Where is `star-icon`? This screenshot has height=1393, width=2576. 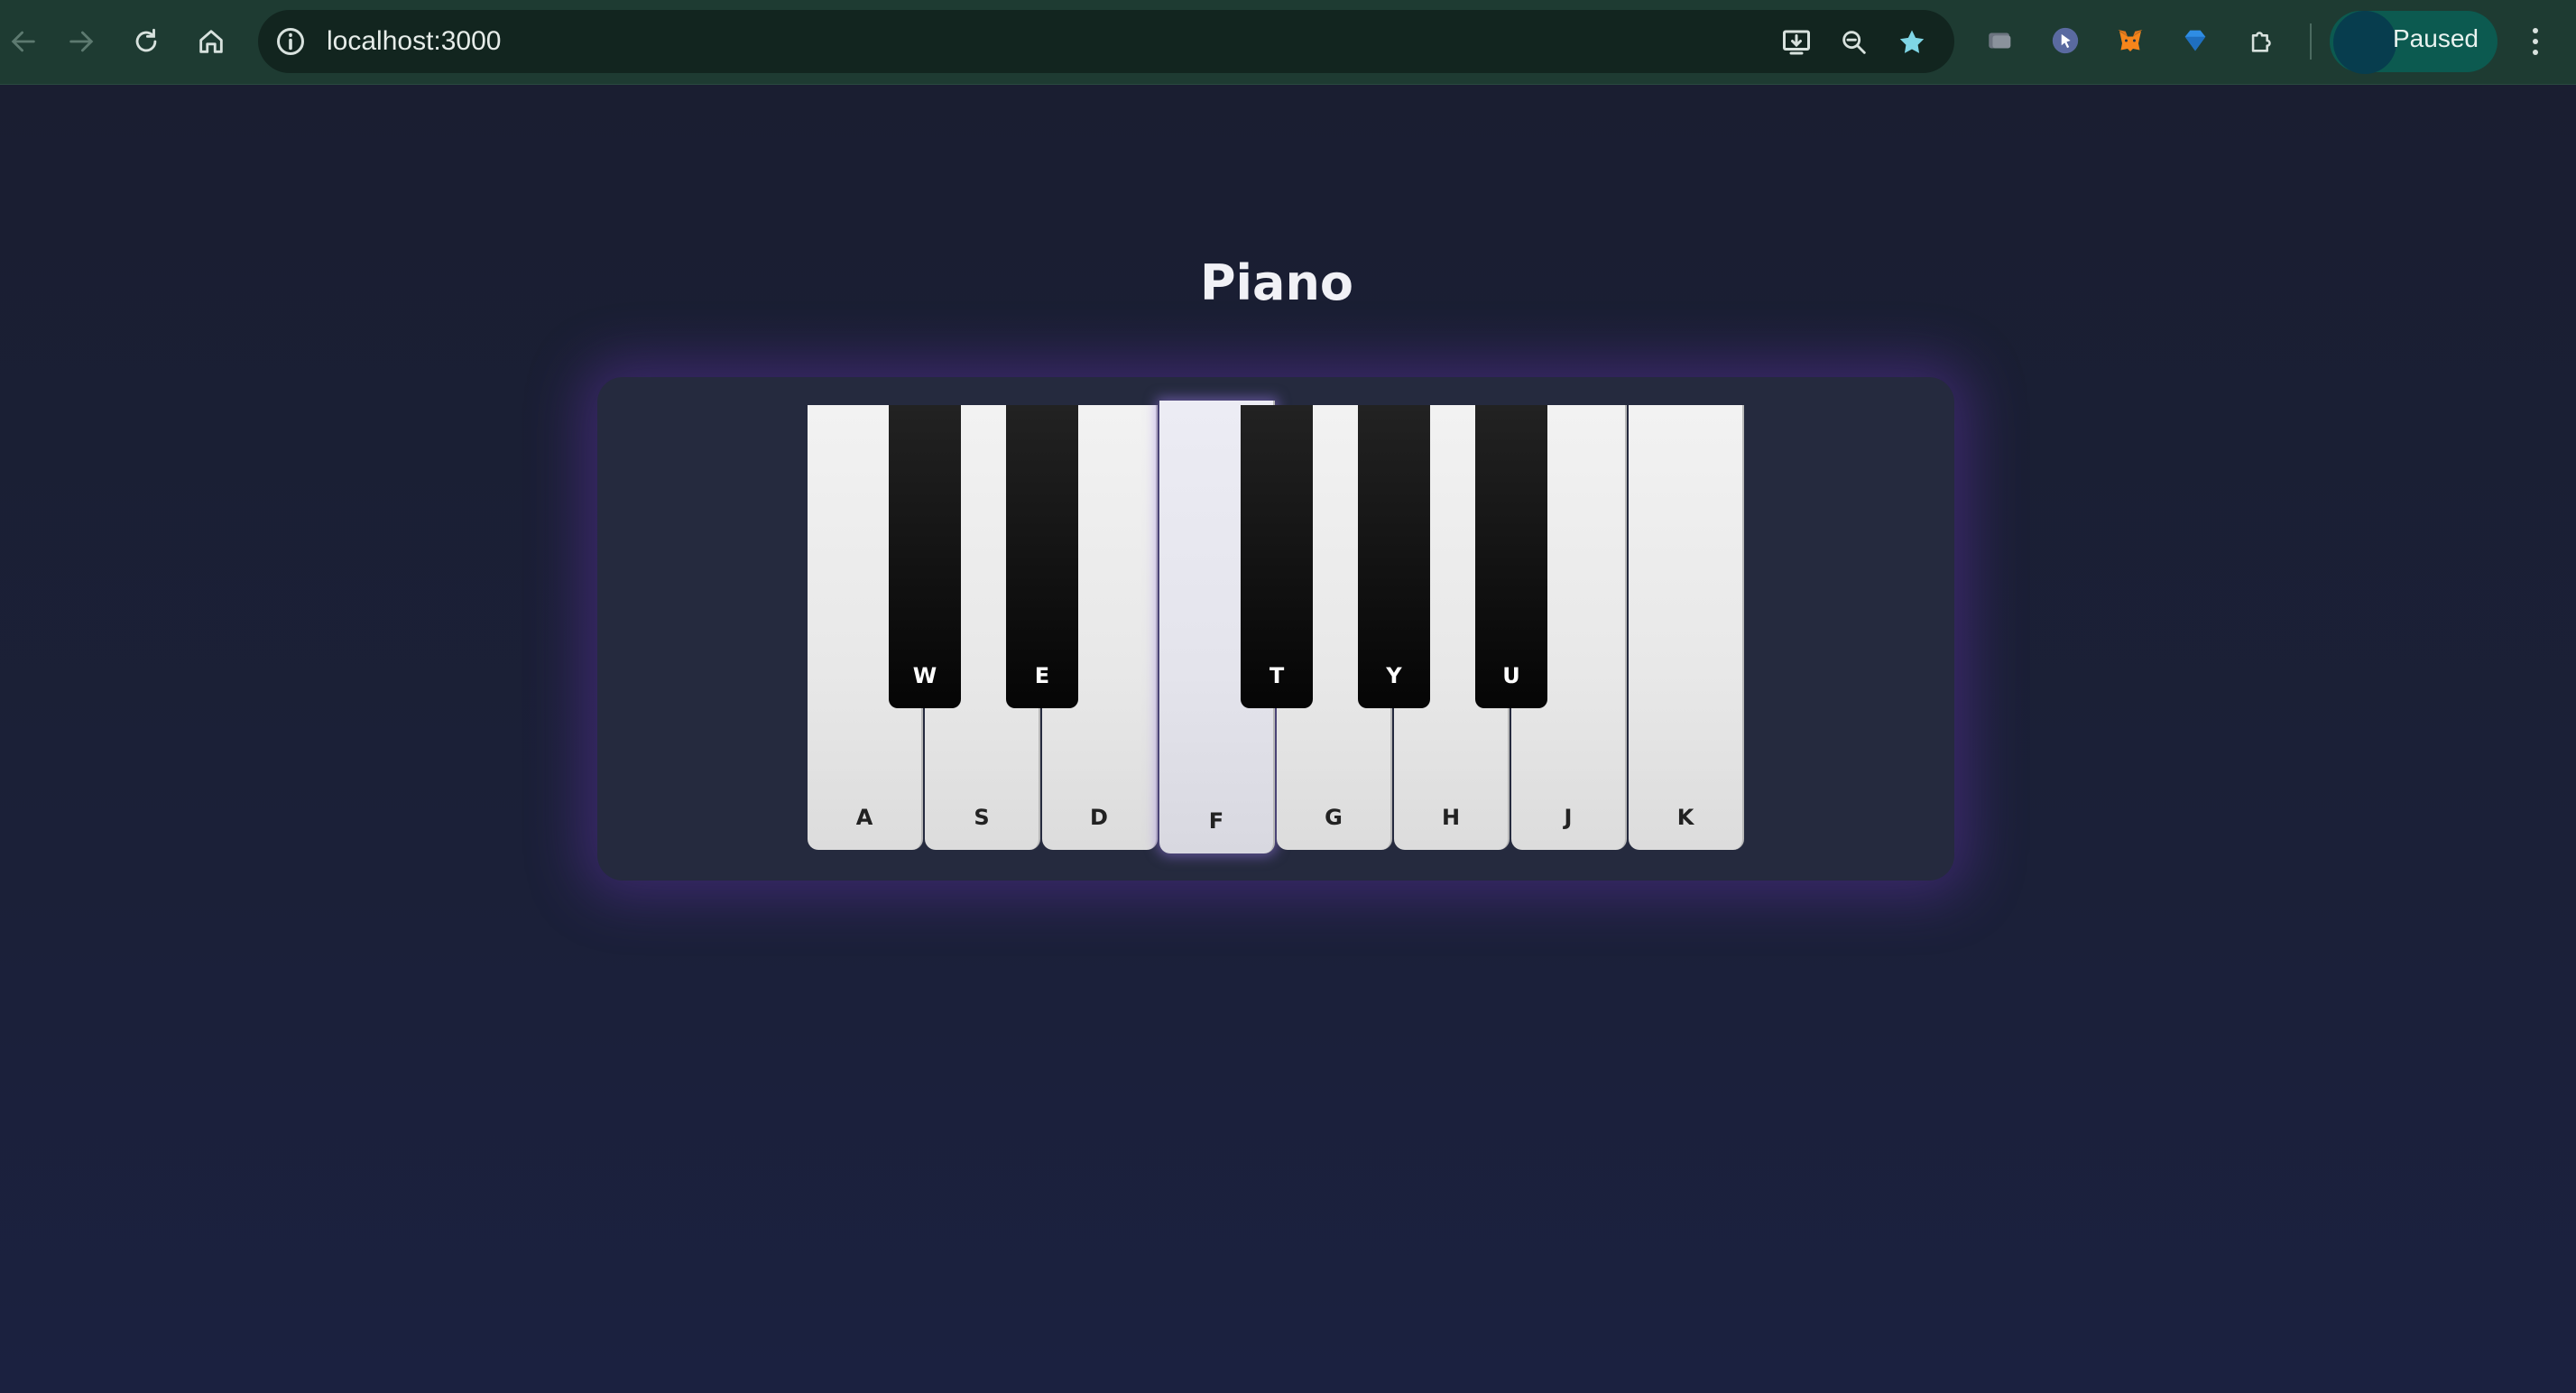
star-icon is located at coordinates (1912, 41).